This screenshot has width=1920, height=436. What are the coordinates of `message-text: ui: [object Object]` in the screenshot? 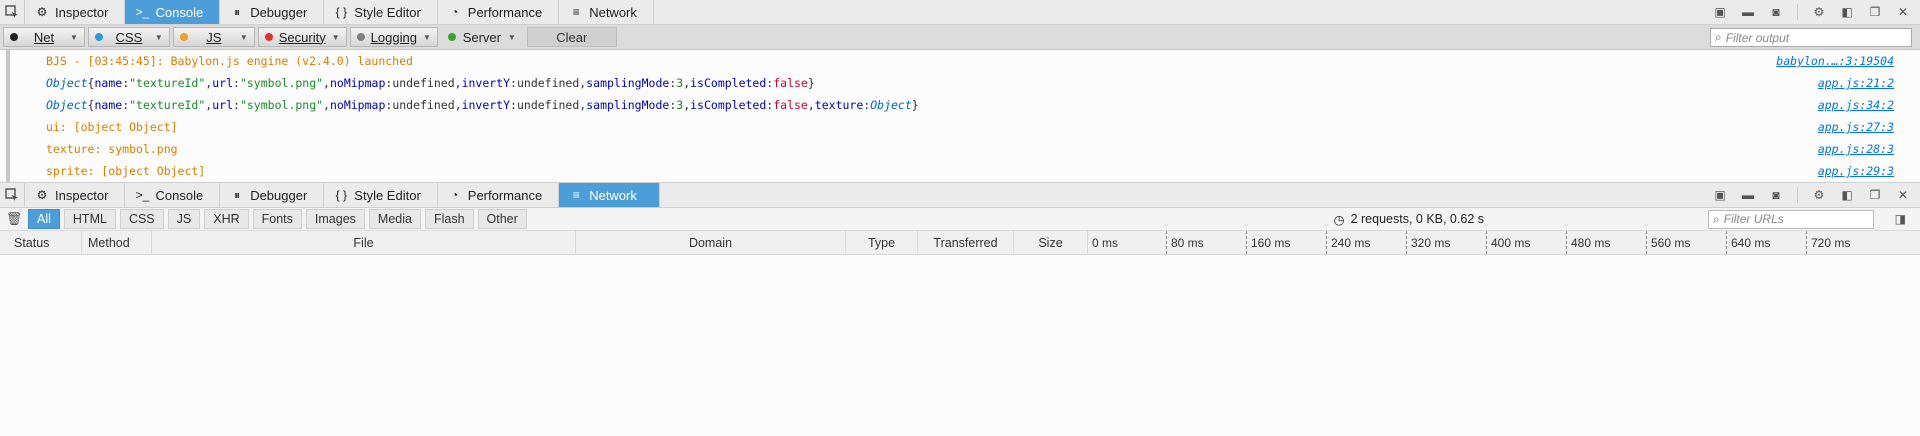 It's located at (112, 127).